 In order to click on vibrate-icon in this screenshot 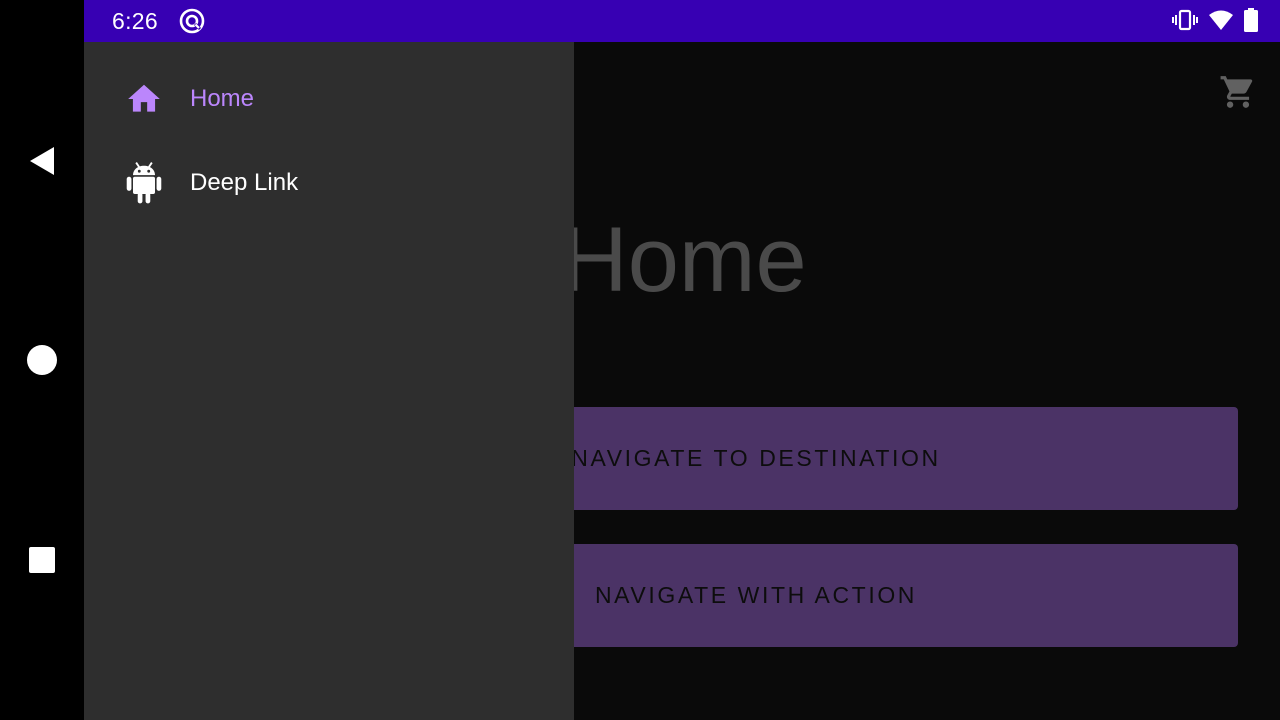, I will do `click(1185, 20)`.